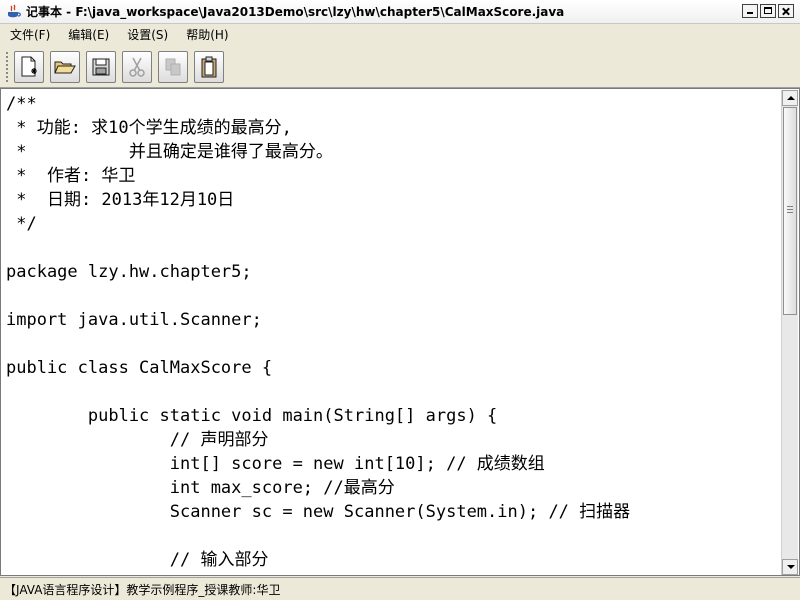  I want to click on save-disk-icon, so click(101, 66).